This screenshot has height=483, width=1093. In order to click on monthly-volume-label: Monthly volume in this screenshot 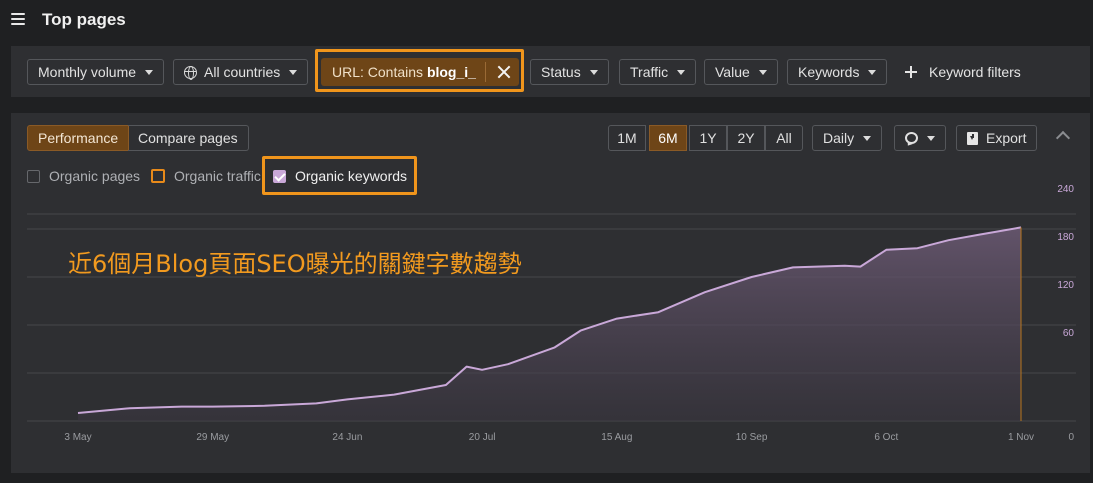, I will do `click(87, 72)`.